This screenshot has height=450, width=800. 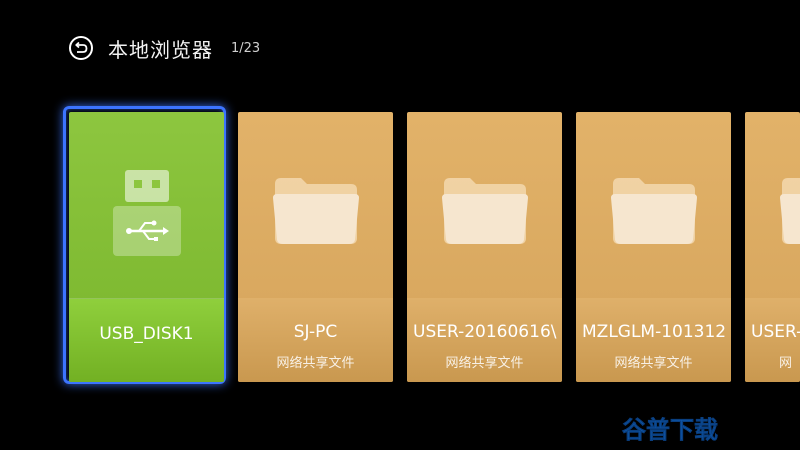 What do you see at coordinates (654, 332) in the screenshot?
I see `tile-label: MZLGLM-101312` at bounding box center [654, 332].